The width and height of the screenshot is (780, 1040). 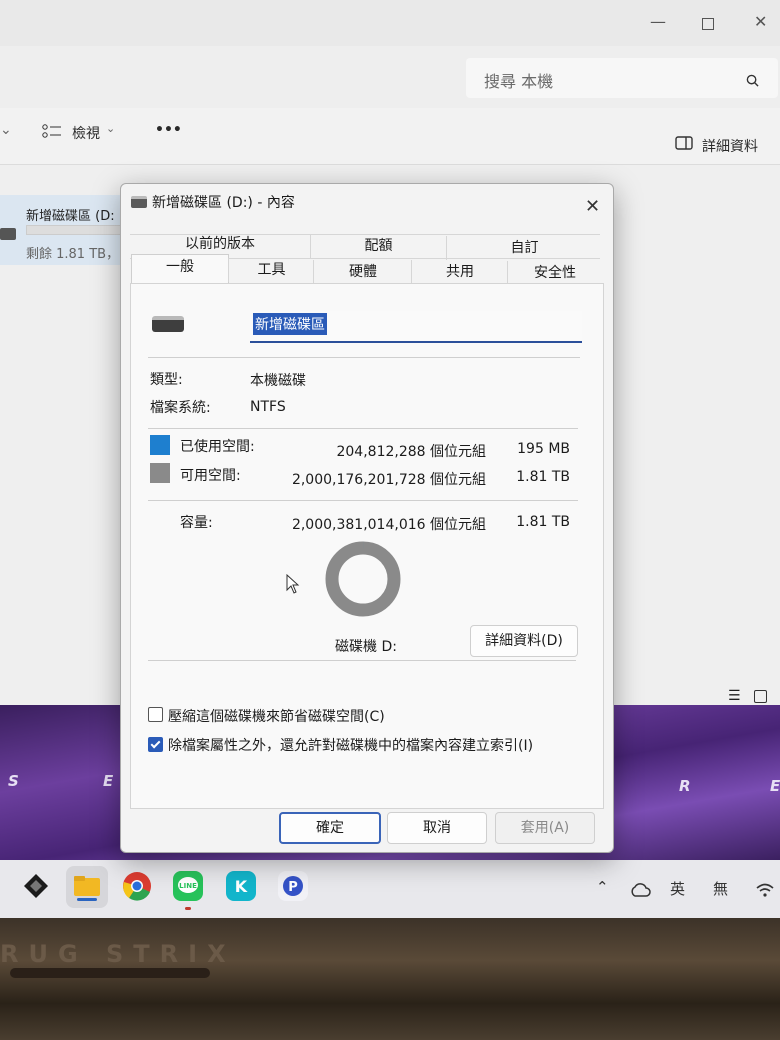 What do you see at coordinates (118, 954) in the screenshot?
I see `laptop-brand-text: RUG STRIX` at bounding box center [118, 954].